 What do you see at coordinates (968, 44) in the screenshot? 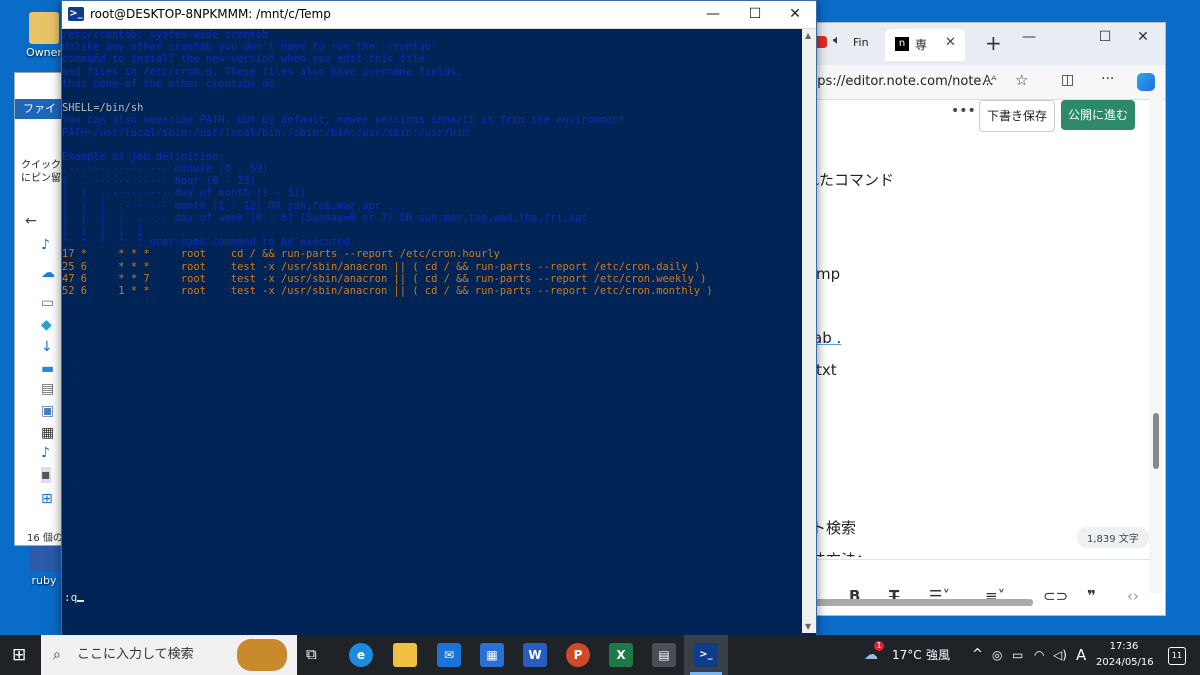
I see `tab-bar: 🔈︎ Fin n 専 ✕ + — ☐ ✕` at bounding box center [968, 44].